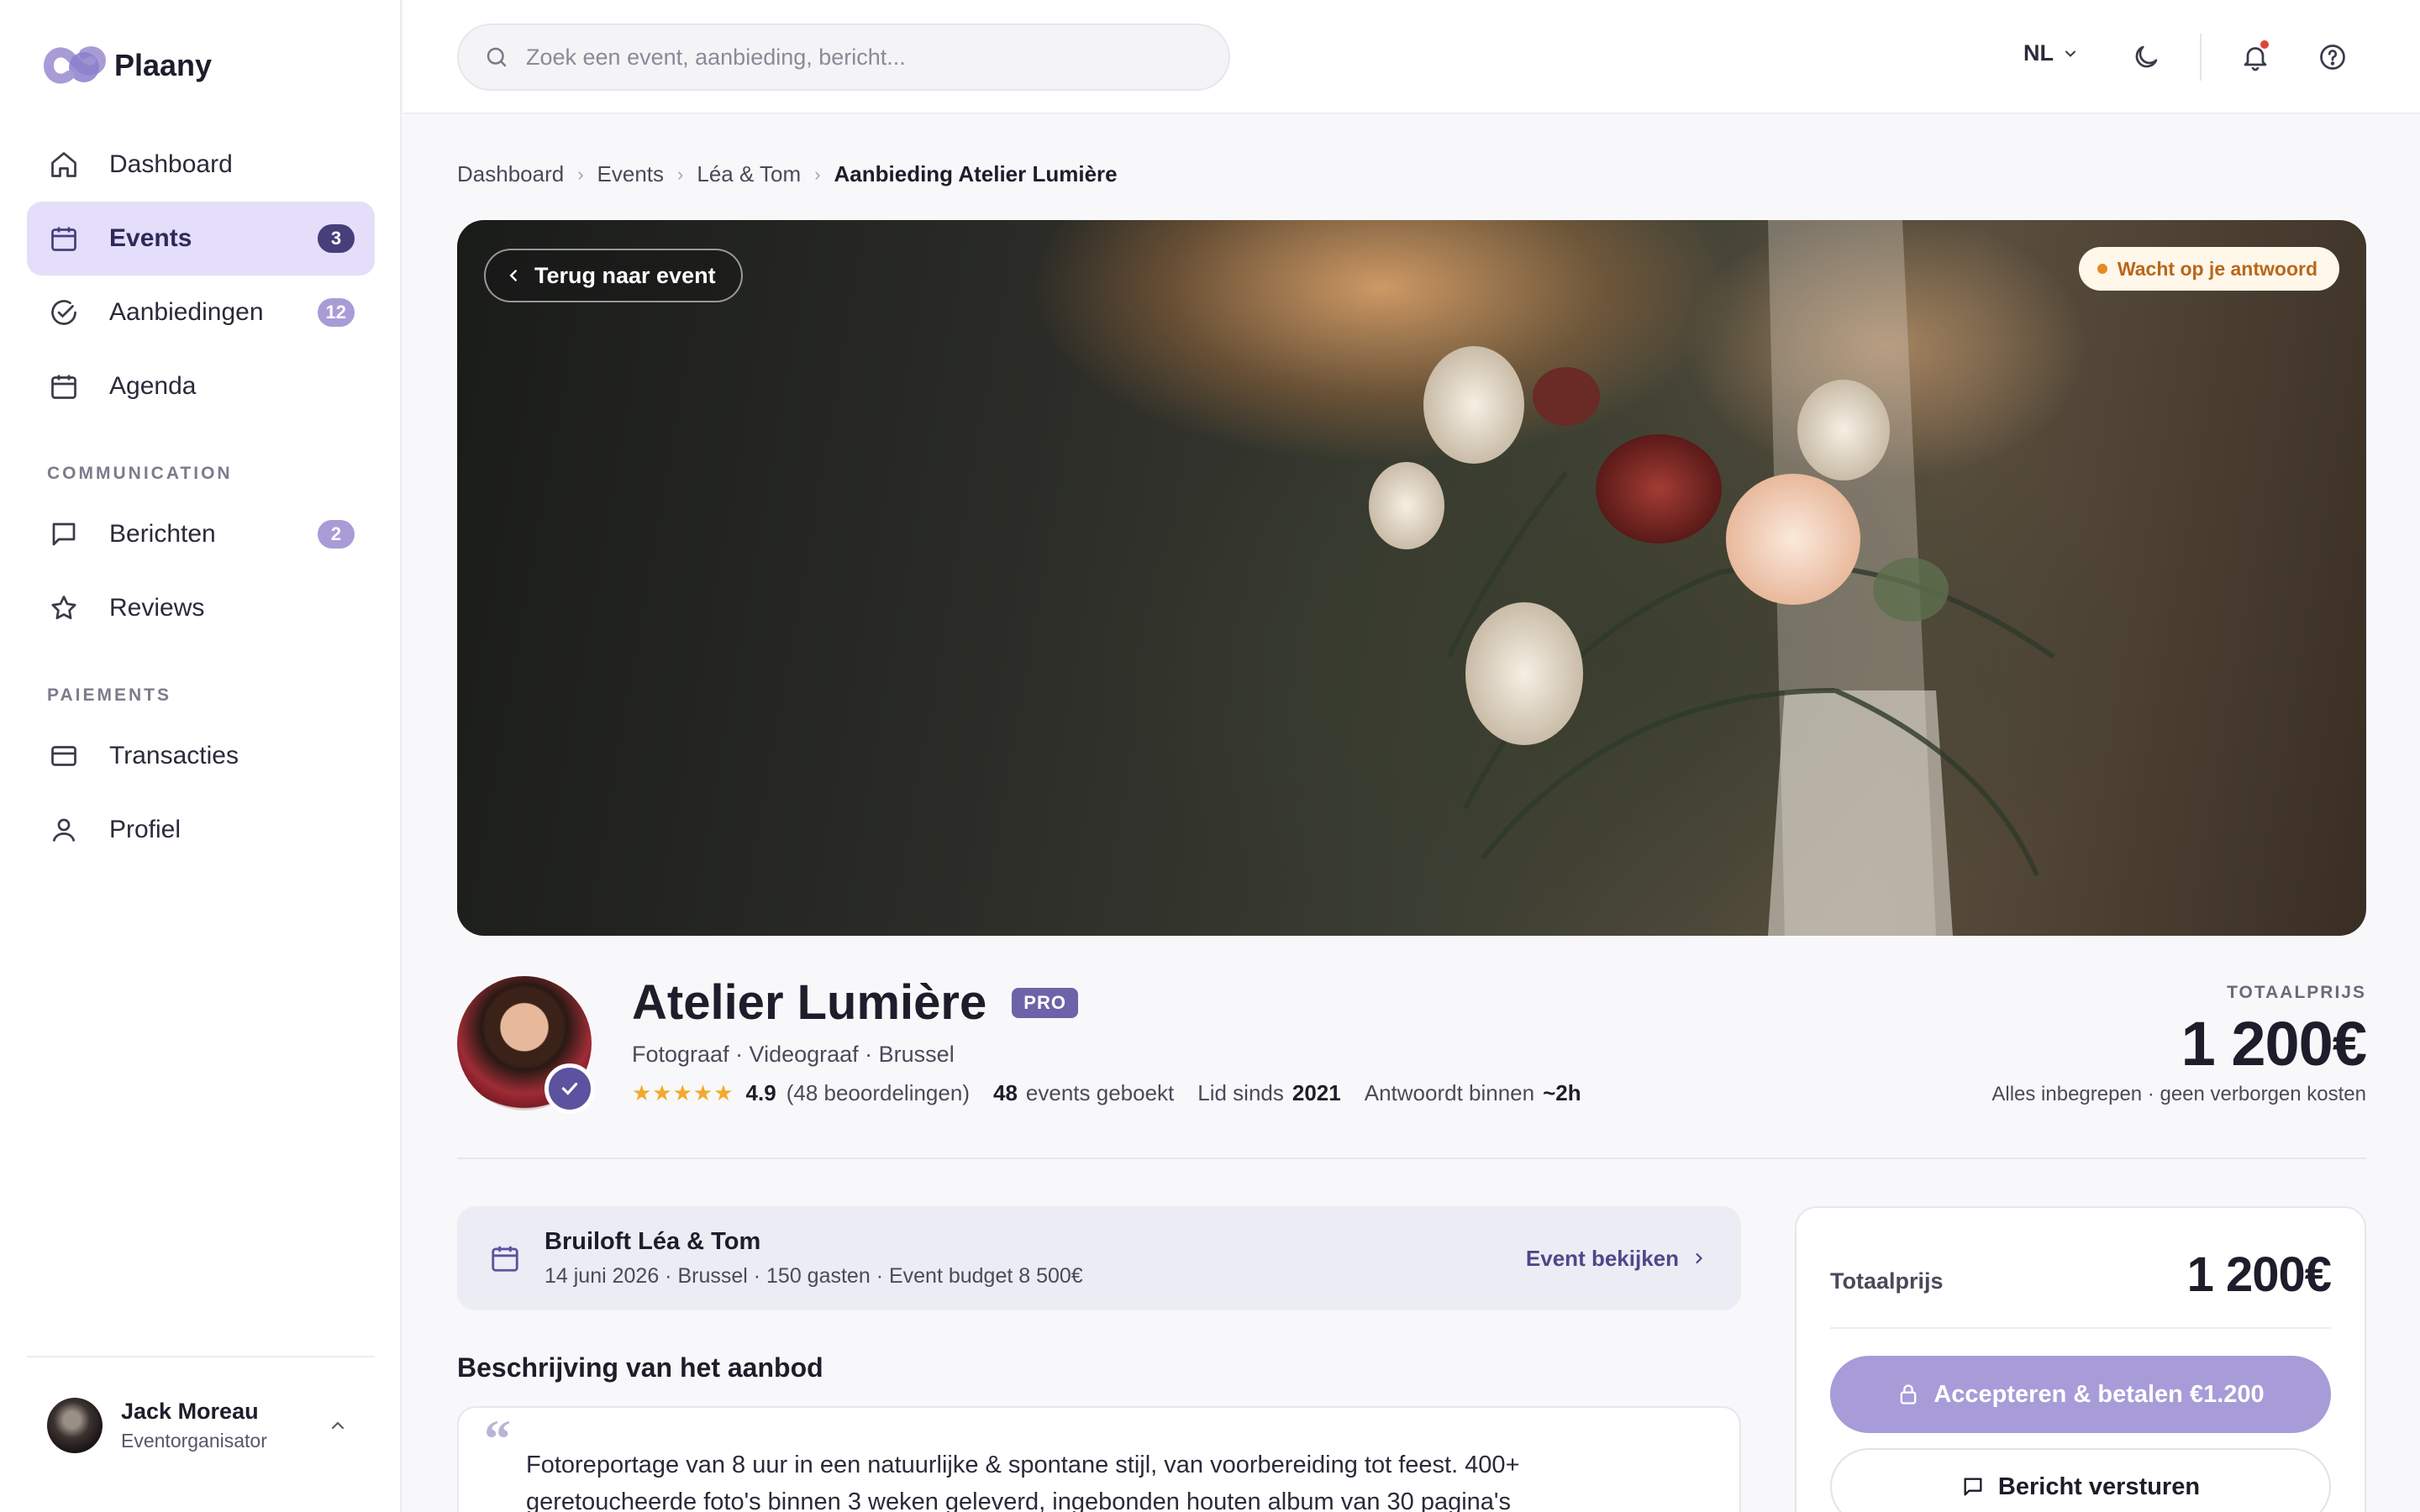 Image resolution: width=2420 pixels, height=1512 pixels. What do you see at coordinates (2178, 1094) in the screenshot?
I see `total-note: Alles inbegrepen · geen verborgen kosten` at bounding box center [2178, 1094].